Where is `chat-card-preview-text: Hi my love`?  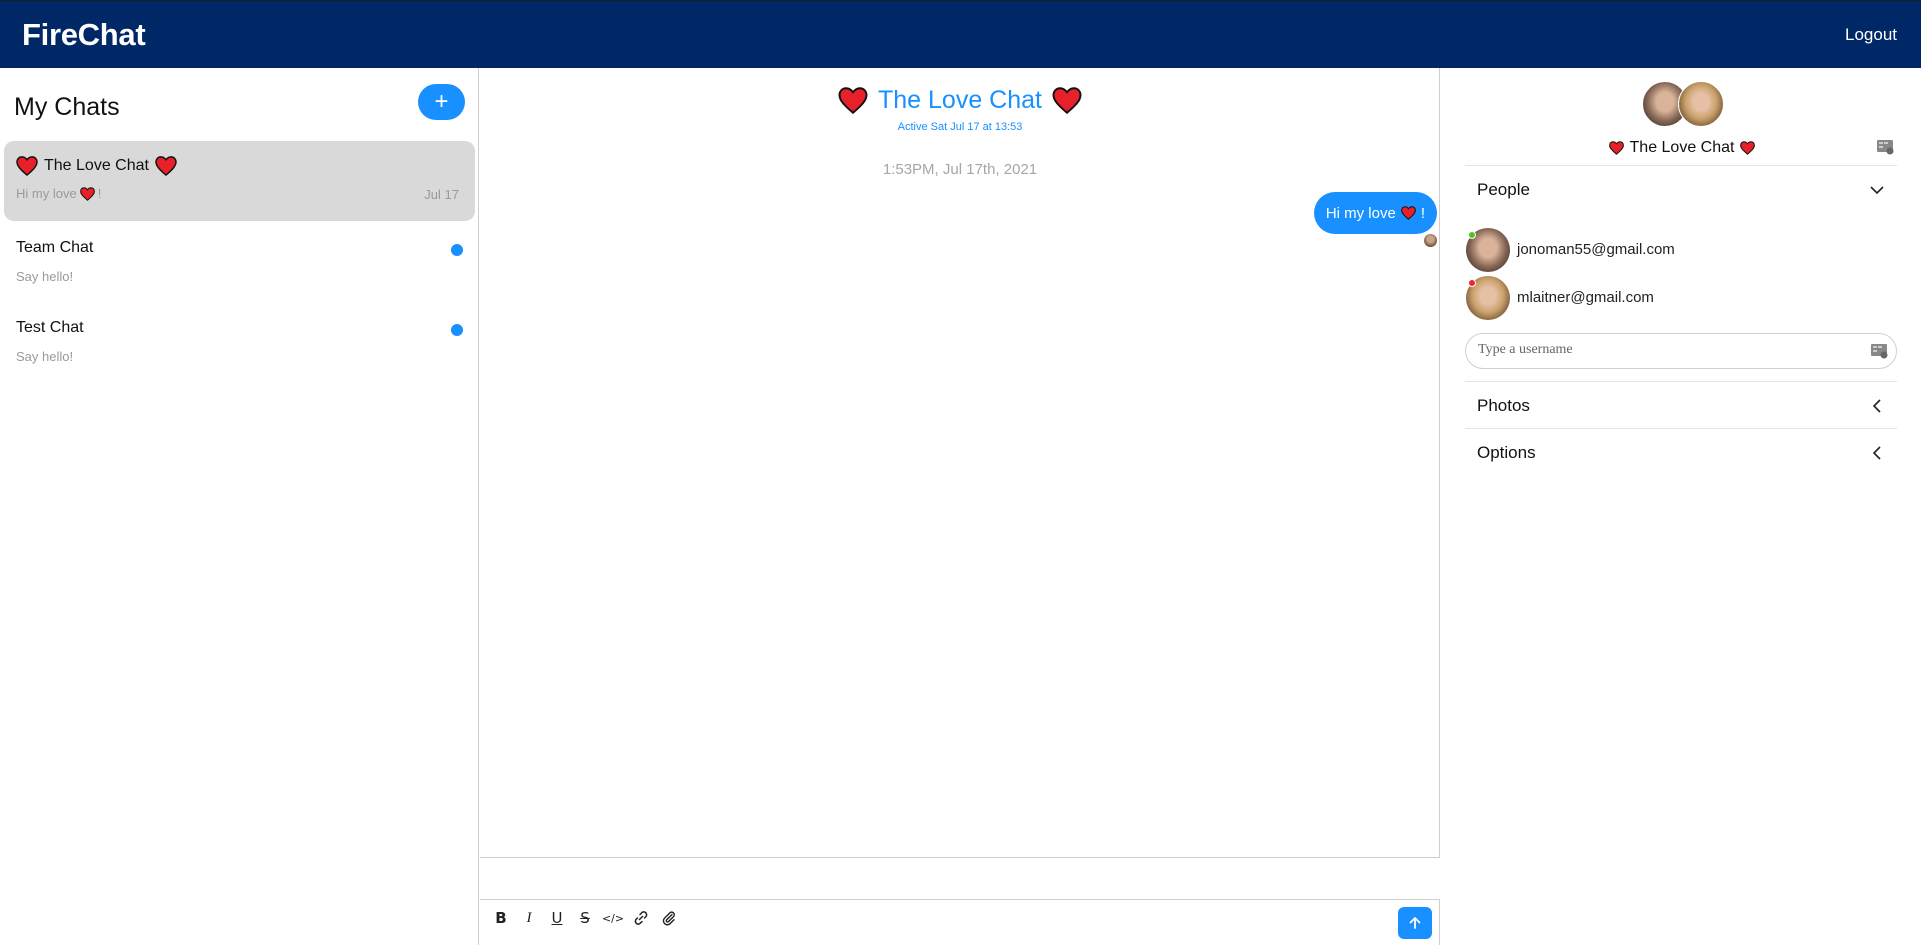 chat-card-preview-text: Hi my love is located at coordinates (46, 193).